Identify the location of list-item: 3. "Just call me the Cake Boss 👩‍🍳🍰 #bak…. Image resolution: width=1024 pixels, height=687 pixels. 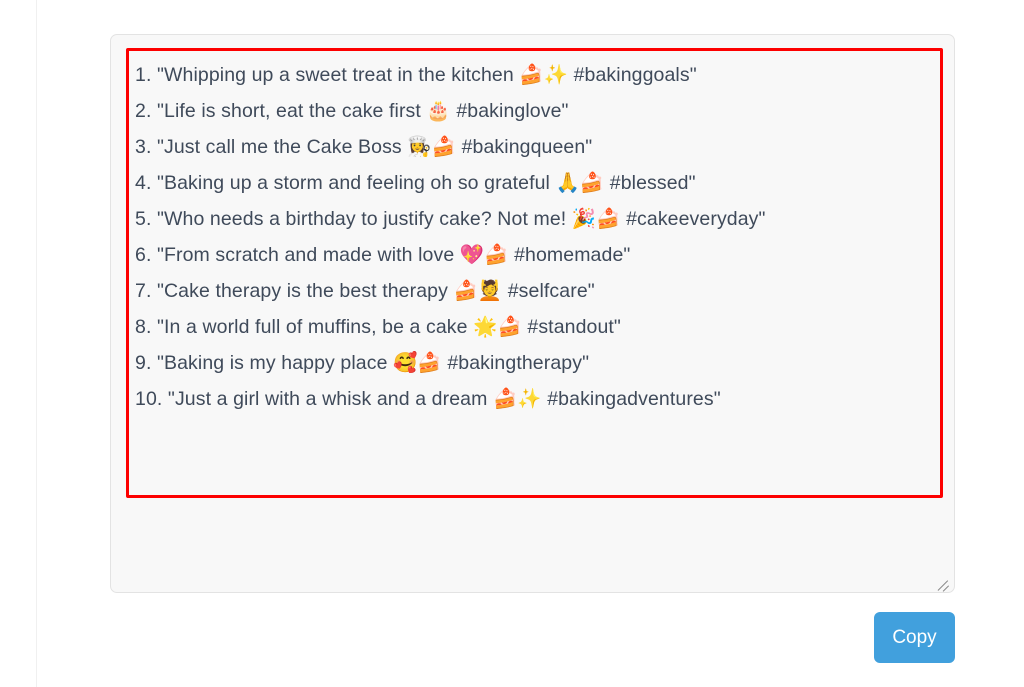
(364, 147).